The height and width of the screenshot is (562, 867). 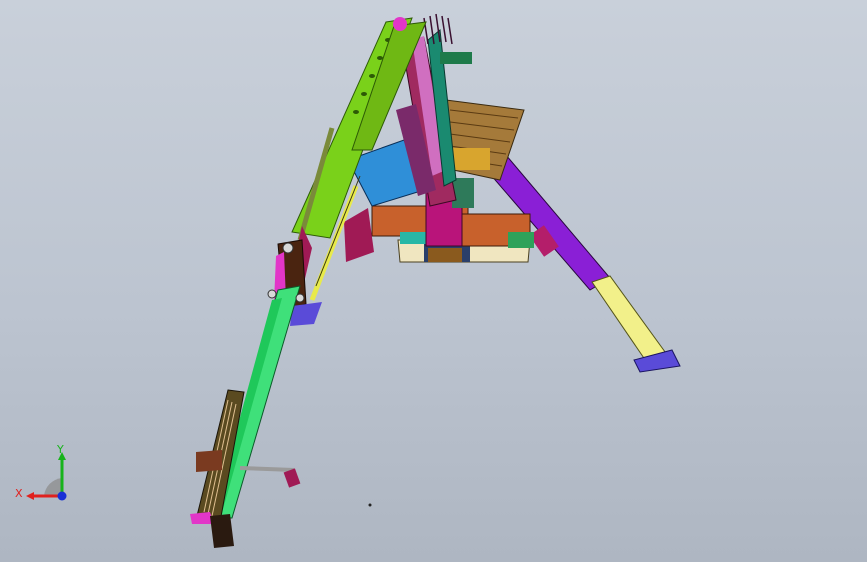 What do you see at coordinates (19, 493) in the screenshot?
I see `x-axis-label: X` at bounding box center [19, 493].